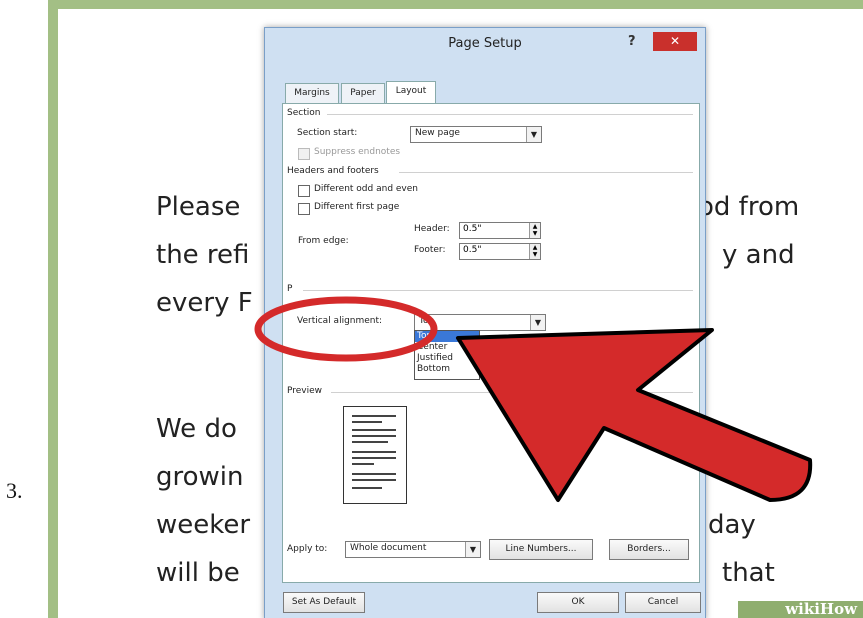 The width and height of the screenshot is (863, 618). What do you see at coordinates (346, 329) in the screenshot?
I see `circle-annotation` at bounding box center [346, 329].